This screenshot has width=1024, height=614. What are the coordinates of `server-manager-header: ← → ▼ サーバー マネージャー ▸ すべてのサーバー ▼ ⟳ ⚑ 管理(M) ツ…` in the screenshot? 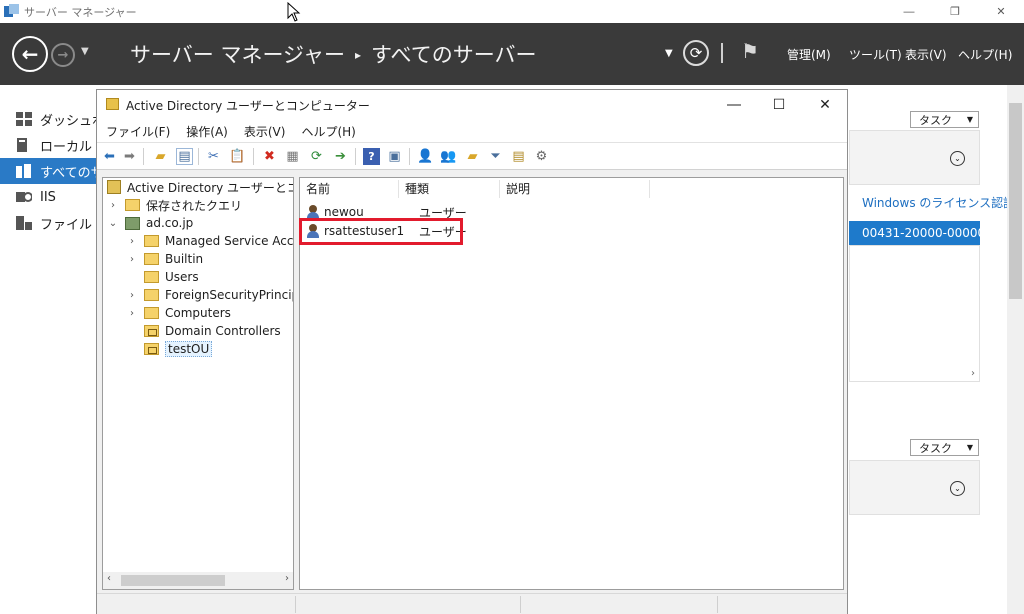 It's located at (512, 54).